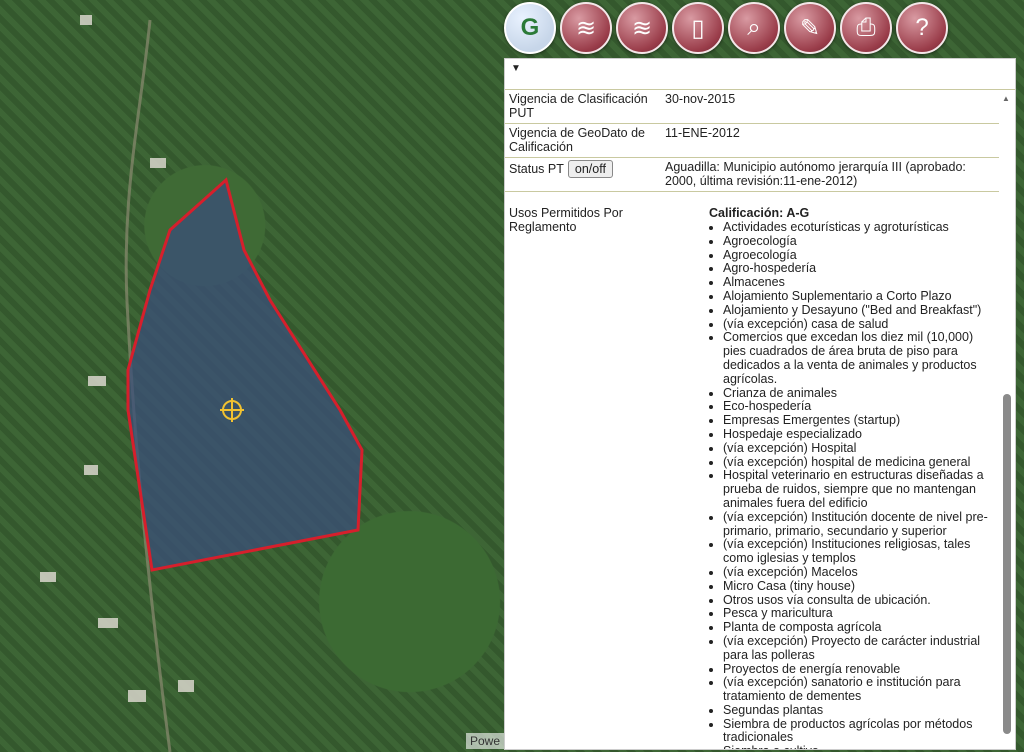 The image size is (1024, 752). What do you see at coordinates (861, 407) in the screenshot?
I see `list-item: Eco-hospedería` at bounding box center [861, 407].